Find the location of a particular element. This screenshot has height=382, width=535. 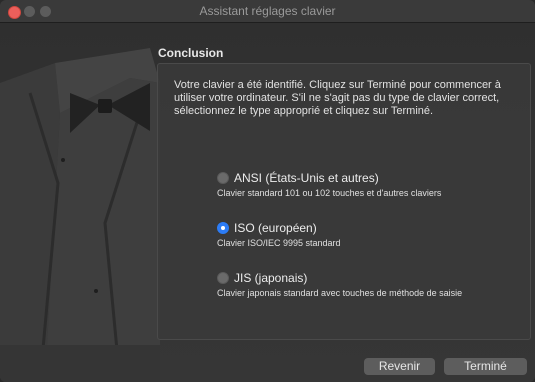

option-jis-label: JIS (japonais) is located at coordinates (271, 278).